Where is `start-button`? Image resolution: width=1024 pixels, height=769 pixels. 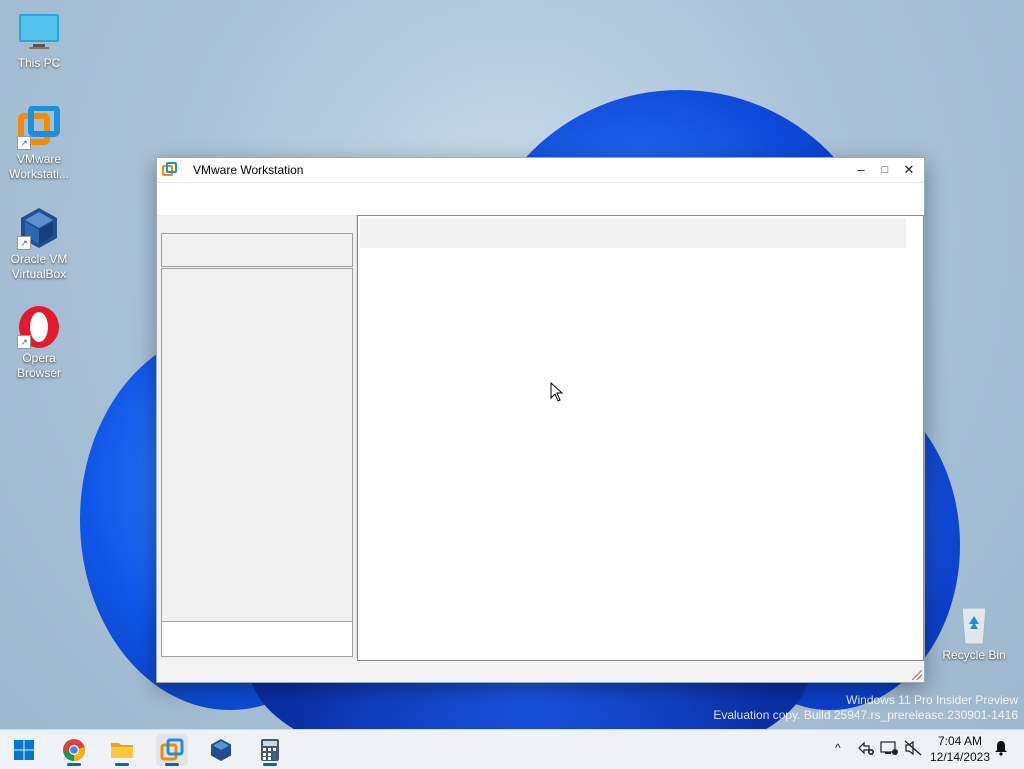 start-button is located at coordinates (24, 750).